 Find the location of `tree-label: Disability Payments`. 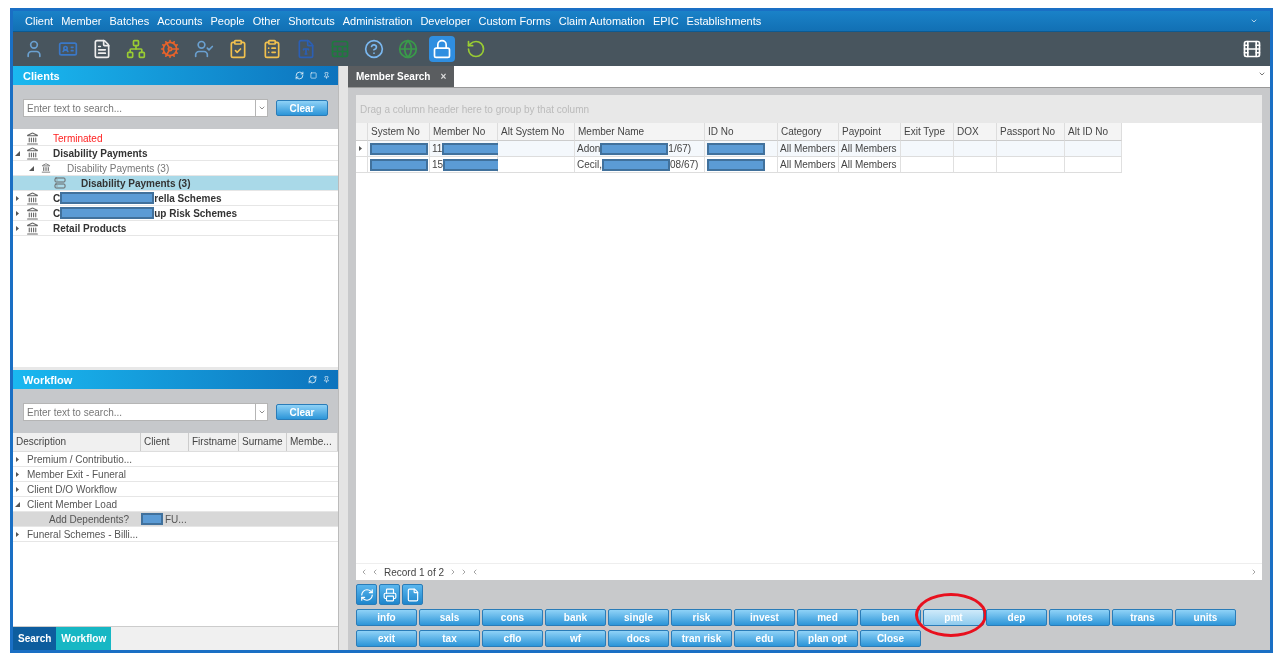

tree-label: Disability Payments is located at coordinates (100, 153).